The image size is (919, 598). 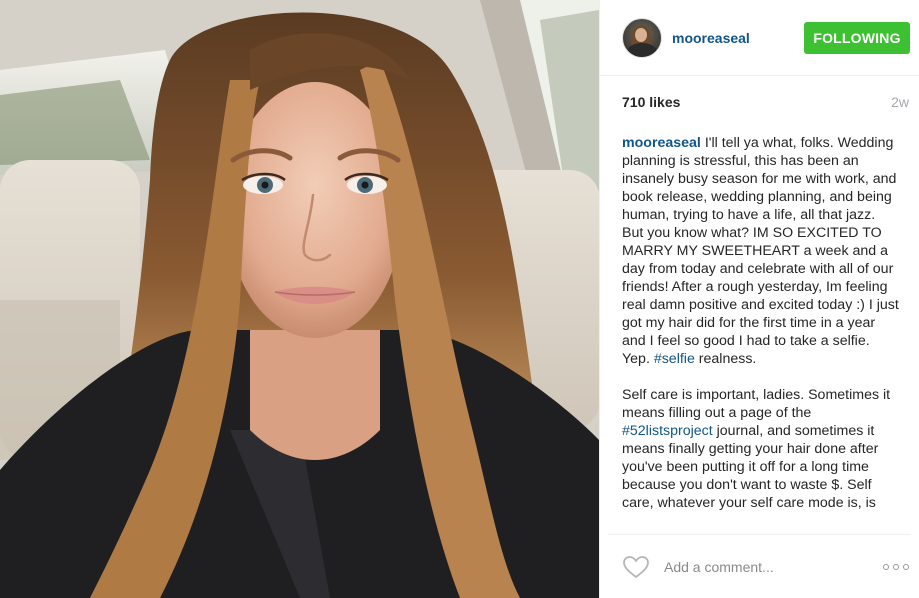 What do you see at coordinates (759, 102) in the screenshot?
I see `post-meta: 710 likes 2w` at bounding box center [759, 102].